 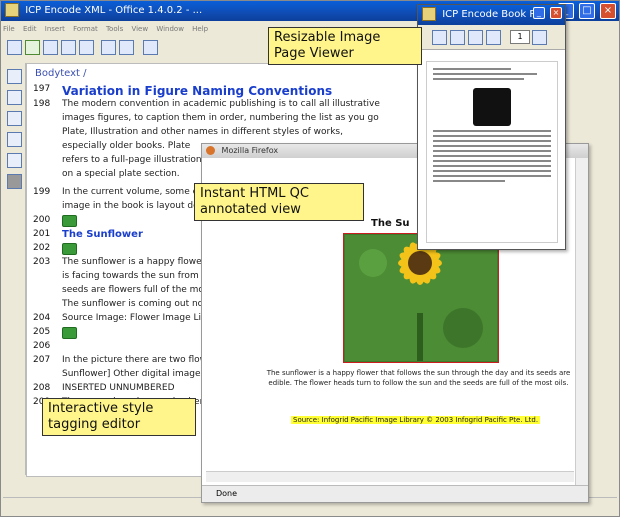 What do you see at coordinates (134, 374) in the screenshot?
I see `line-text: Sunflower] Other digital images` at bounding box center [134, 374].